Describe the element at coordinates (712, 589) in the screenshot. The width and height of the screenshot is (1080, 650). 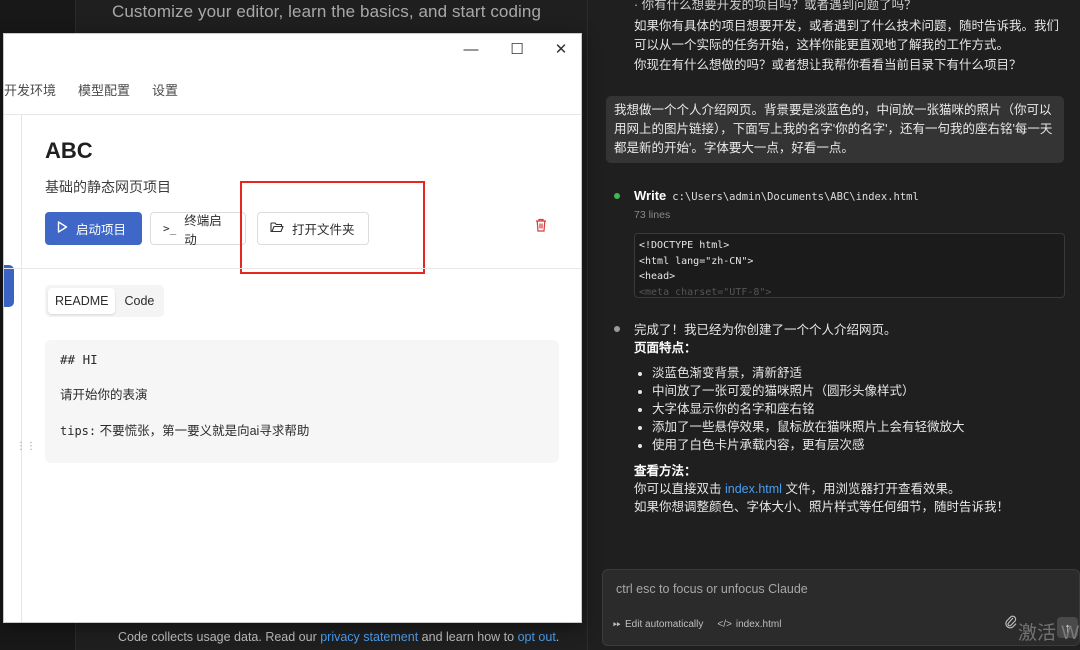
I see `chat-input-placeholder: ctrl esc to focus or unfocus Claude` at that location.